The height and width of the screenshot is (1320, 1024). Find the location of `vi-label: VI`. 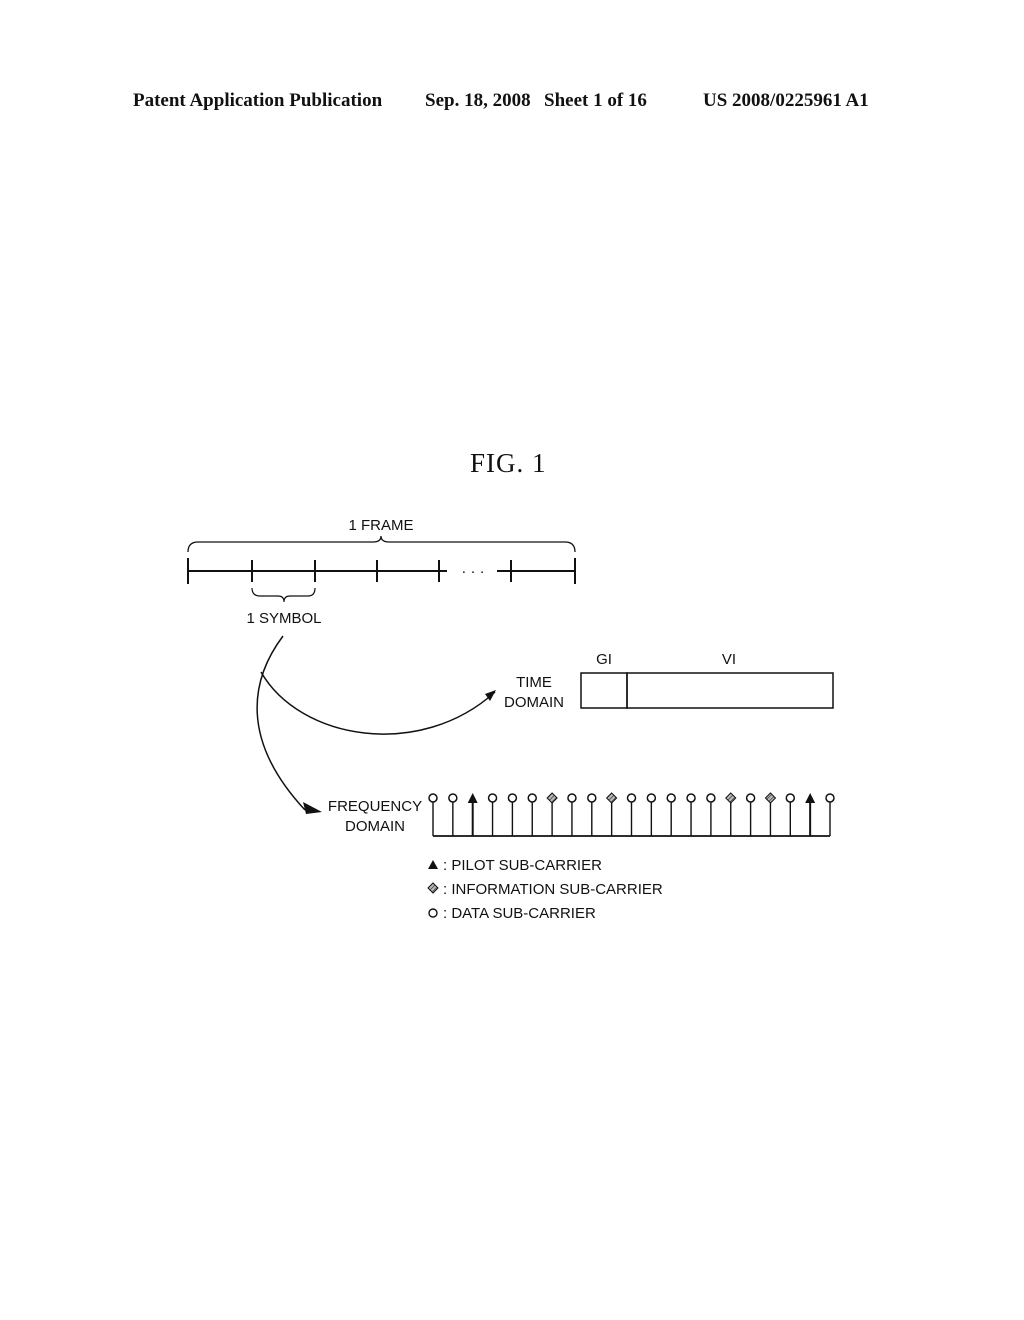

vi-label: VI is located at coordinates (729, 659).